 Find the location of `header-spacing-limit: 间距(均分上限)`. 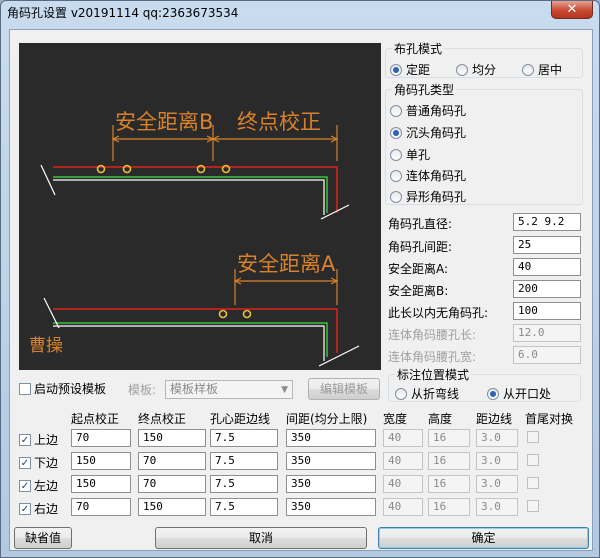

header-spacing-limit: 间距(均分上限) is located at coordinates (327, 419).